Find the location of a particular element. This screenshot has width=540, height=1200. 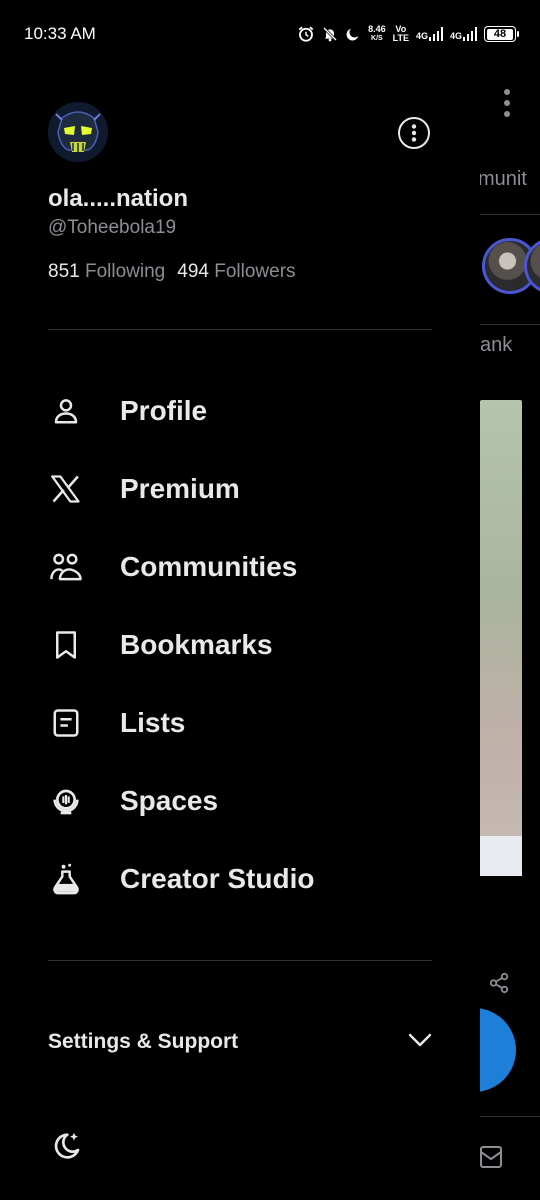

compose-fab is located at coordinates (498, 1050).